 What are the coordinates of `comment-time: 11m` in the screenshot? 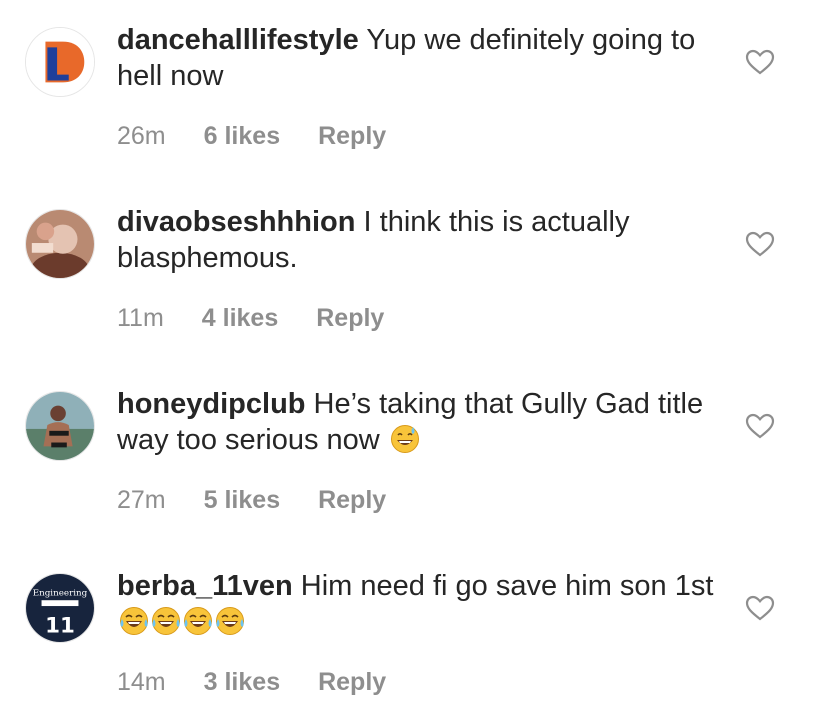 It's located at (140, 318).